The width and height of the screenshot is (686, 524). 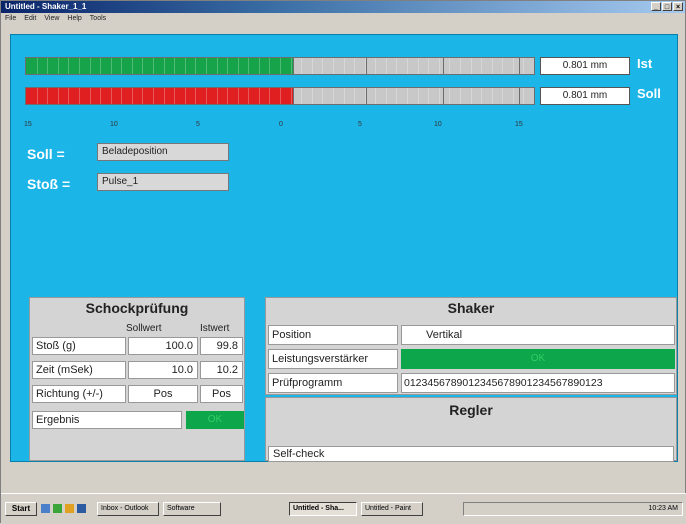 I want to click on system-tray: 10:23 AM, so click(x=573, y=509).